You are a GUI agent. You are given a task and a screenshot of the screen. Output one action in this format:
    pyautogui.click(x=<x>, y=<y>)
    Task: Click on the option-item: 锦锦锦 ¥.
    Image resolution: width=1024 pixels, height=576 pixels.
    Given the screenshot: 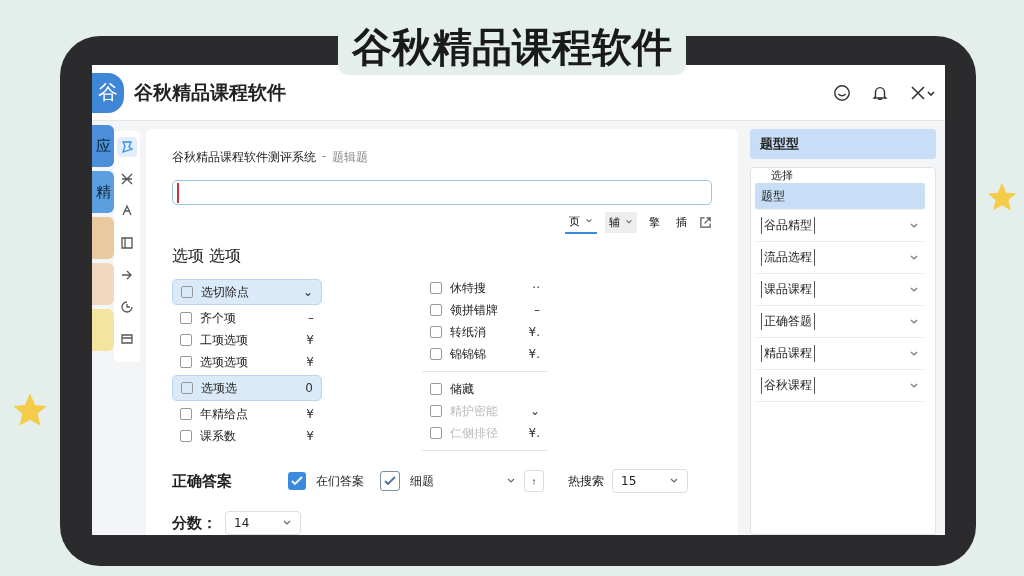 What is the action you would take?
    pyautogui.click(x=485, y=354)
    